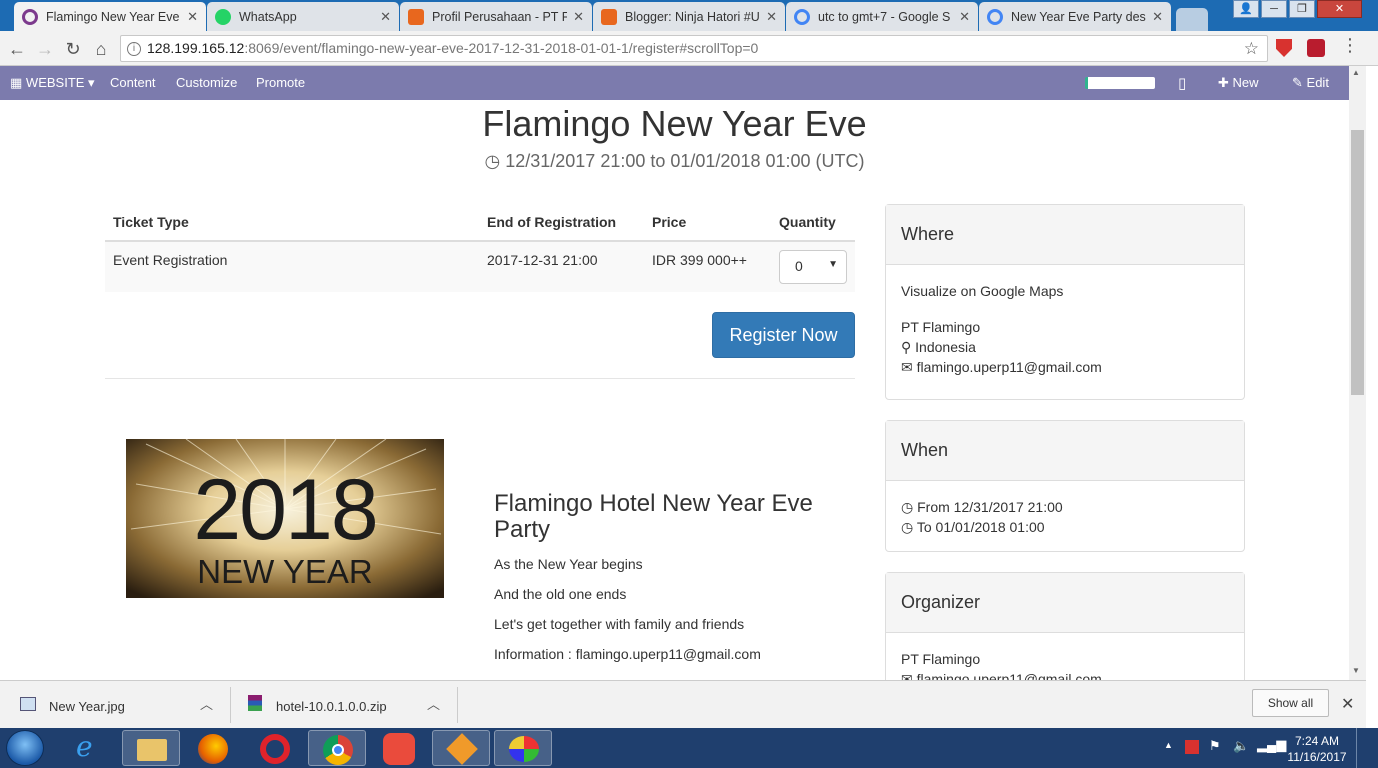 The height and width of the screenshot is (768, 1378). What do you see at coordinates (151, 222) in the screenshot?
I see `header-ticket-type: Ticket Type` at bounding box center [151, 222].